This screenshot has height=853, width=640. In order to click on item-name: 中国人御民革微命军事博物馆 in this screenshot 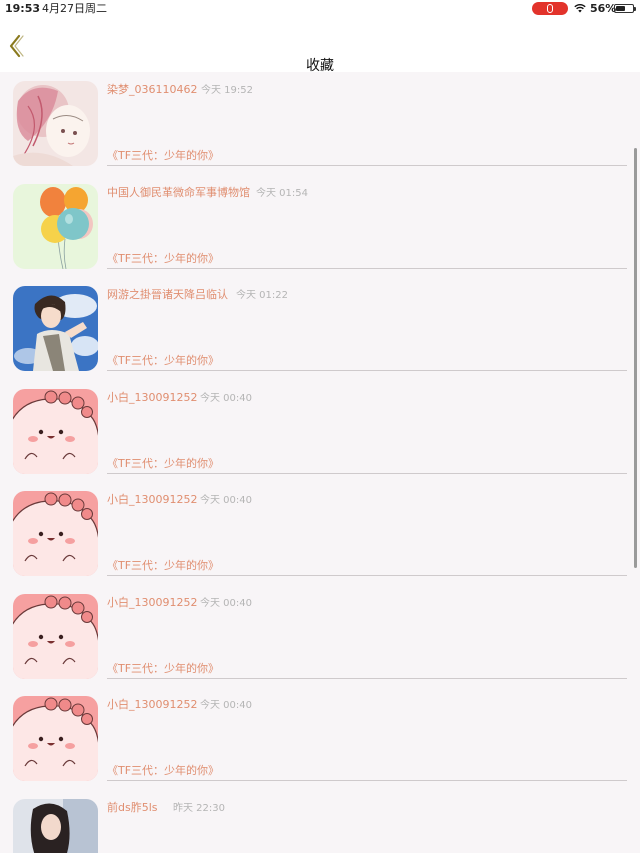, I will do `click(178, 193)`.